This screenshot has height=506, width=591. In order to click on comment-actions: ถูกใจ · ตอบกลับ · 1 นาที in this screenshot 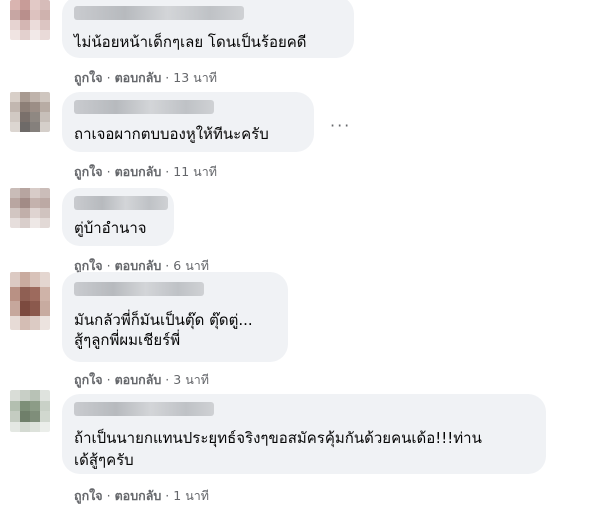, I will do `click(141, 496)`.